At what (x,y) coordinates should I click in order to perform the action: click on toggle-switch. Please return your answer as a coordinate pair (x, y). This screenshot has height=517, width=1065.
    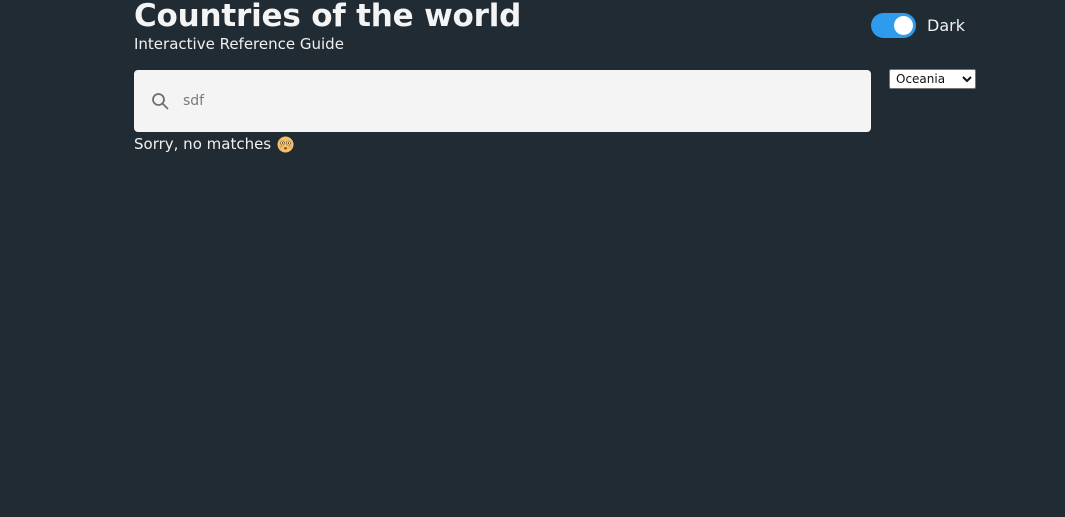
    Looking at the image, I should click on (893, 25).